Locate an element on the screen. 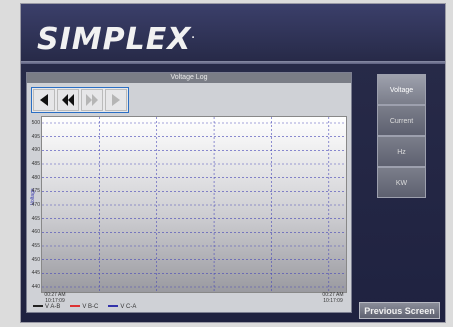 Image resolution: width=453 pixels, height=327 pixels. y-tick-label: 485 is located at coordinates (35, 164).